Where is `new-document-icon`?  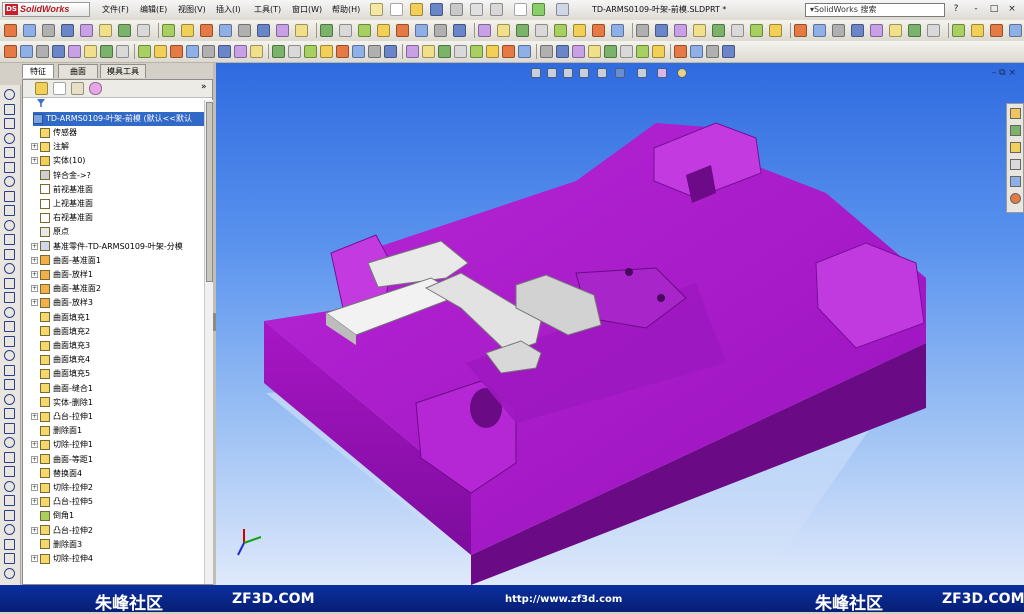
new-document-icon is located at coordinates (396, 9).